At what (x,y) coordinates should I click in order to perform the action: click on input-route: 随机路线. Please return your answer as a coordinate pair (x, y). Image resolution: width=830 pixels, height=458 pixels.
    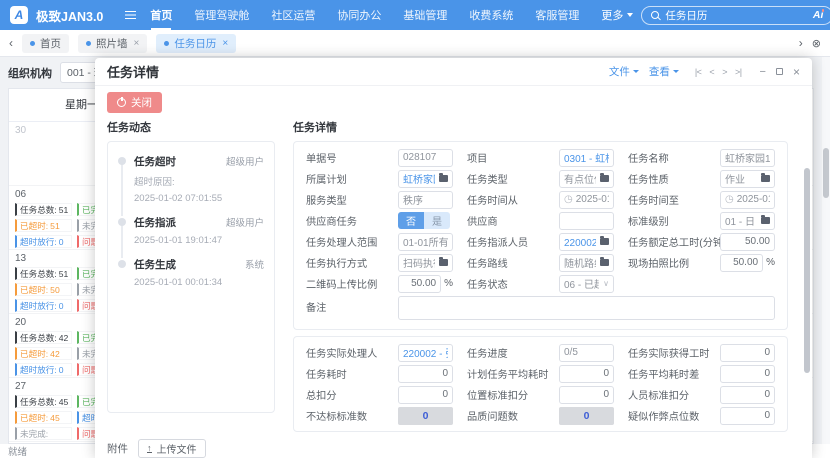
    Looking at the image, I should click on (586, 262).